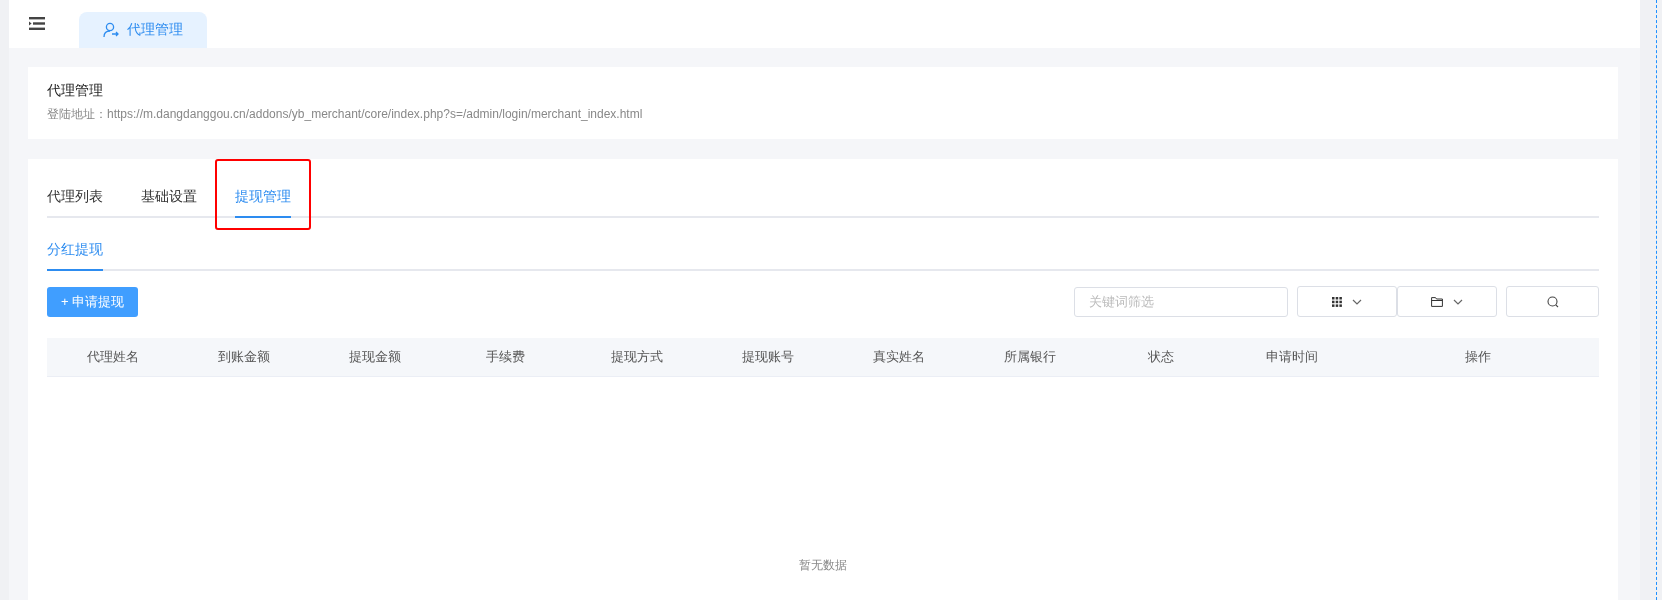  Describe the element at coordinates (263, 200) in the screenshot. I see `tab: 提现管理` at that location.